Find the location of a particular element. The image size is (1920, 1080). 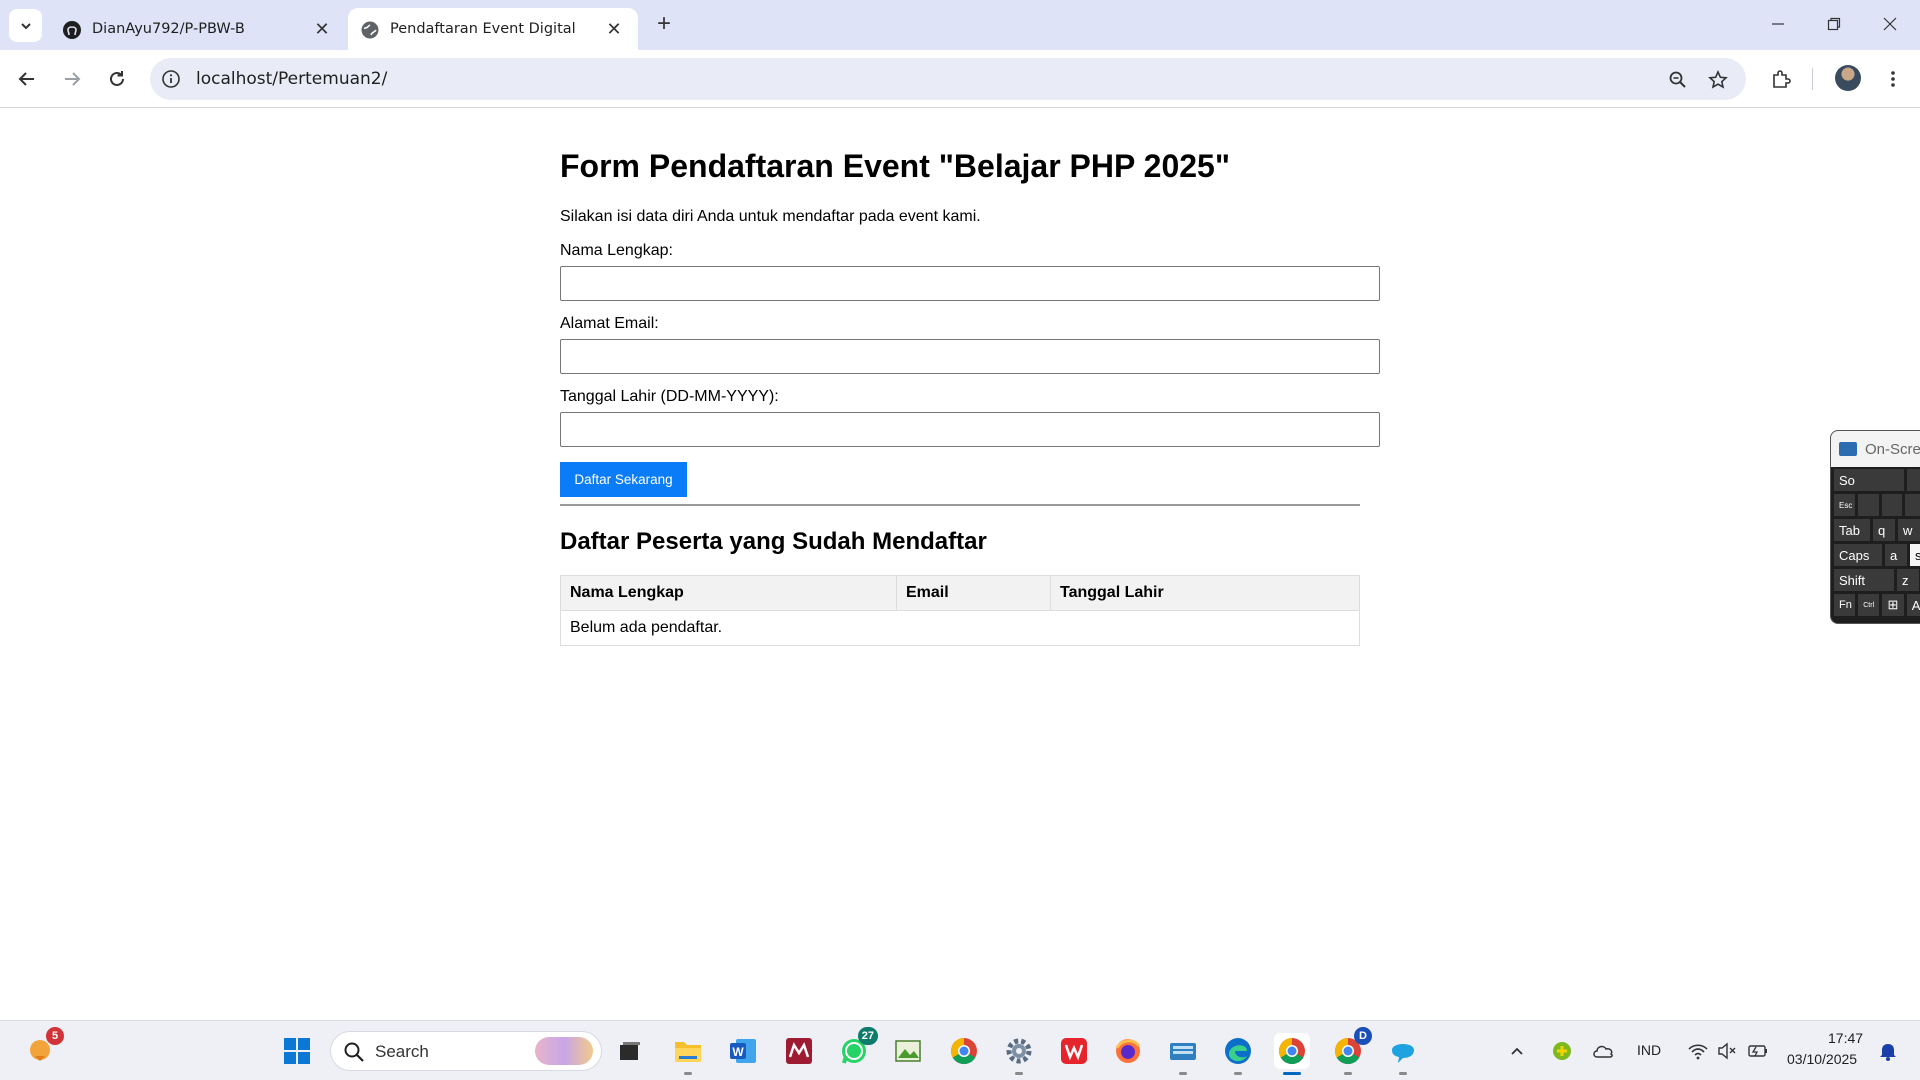

email-input is located at coordinates (970, 356).